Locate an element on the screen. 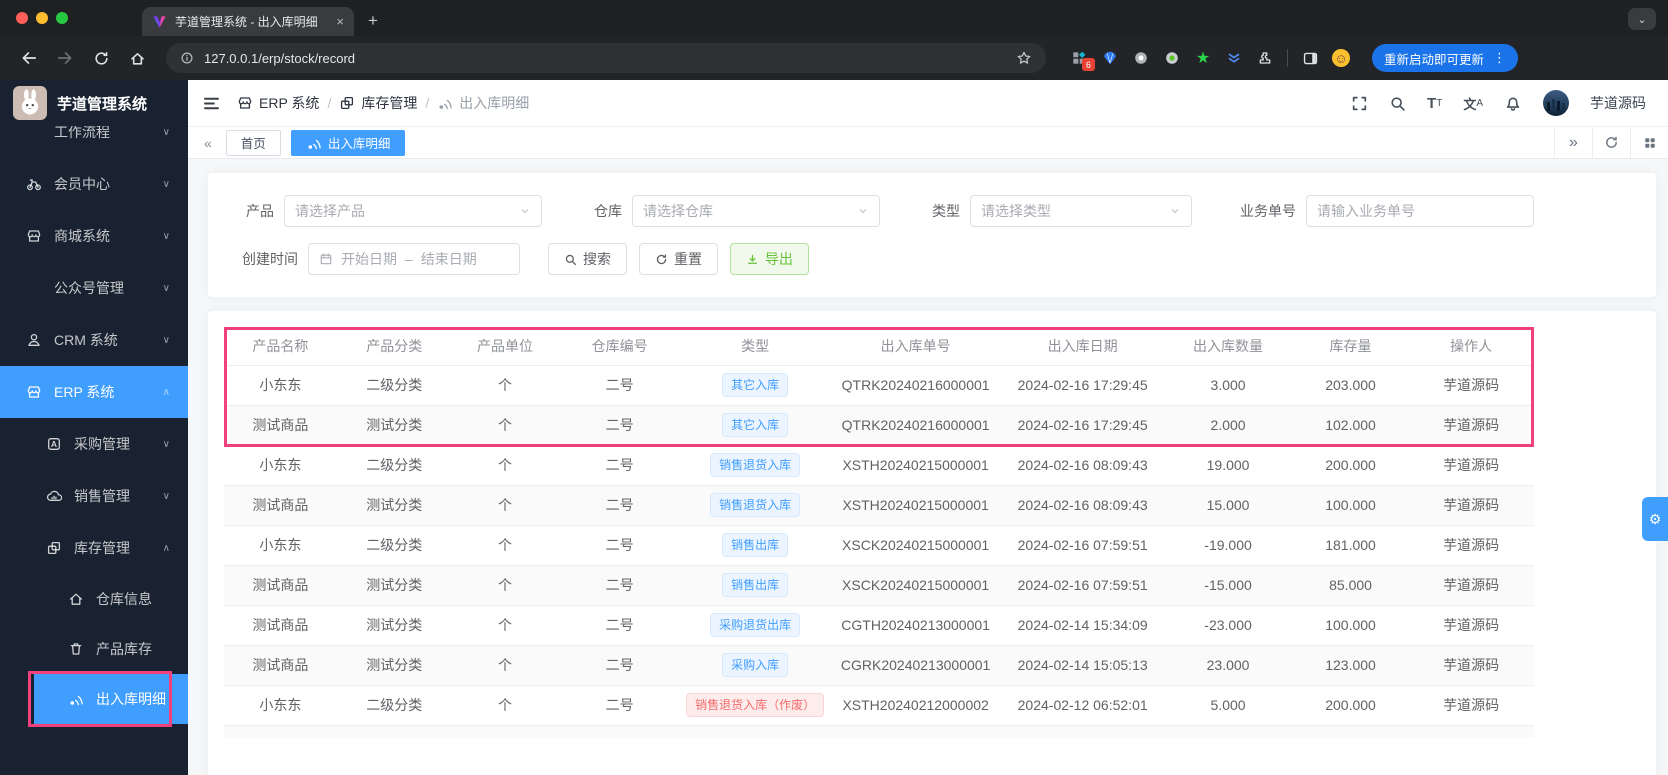 The image size is (1668, 775). relaunch-update-button: 重新启动即可更新 ⋮ is located at coordinates (1445, 58).